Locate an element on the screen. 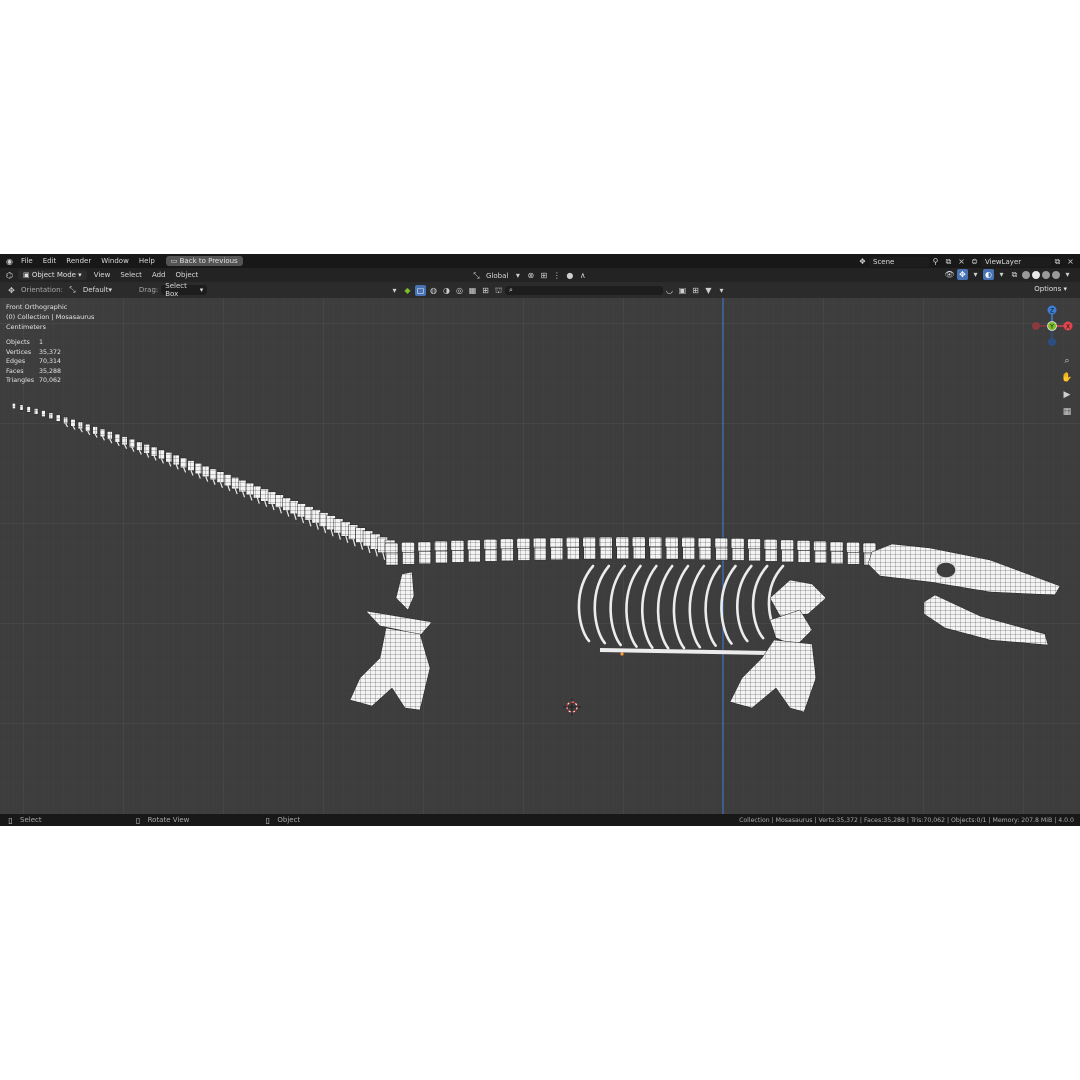  gizmo-toggle-icon: ✥ is located at coordinates (962, 274).